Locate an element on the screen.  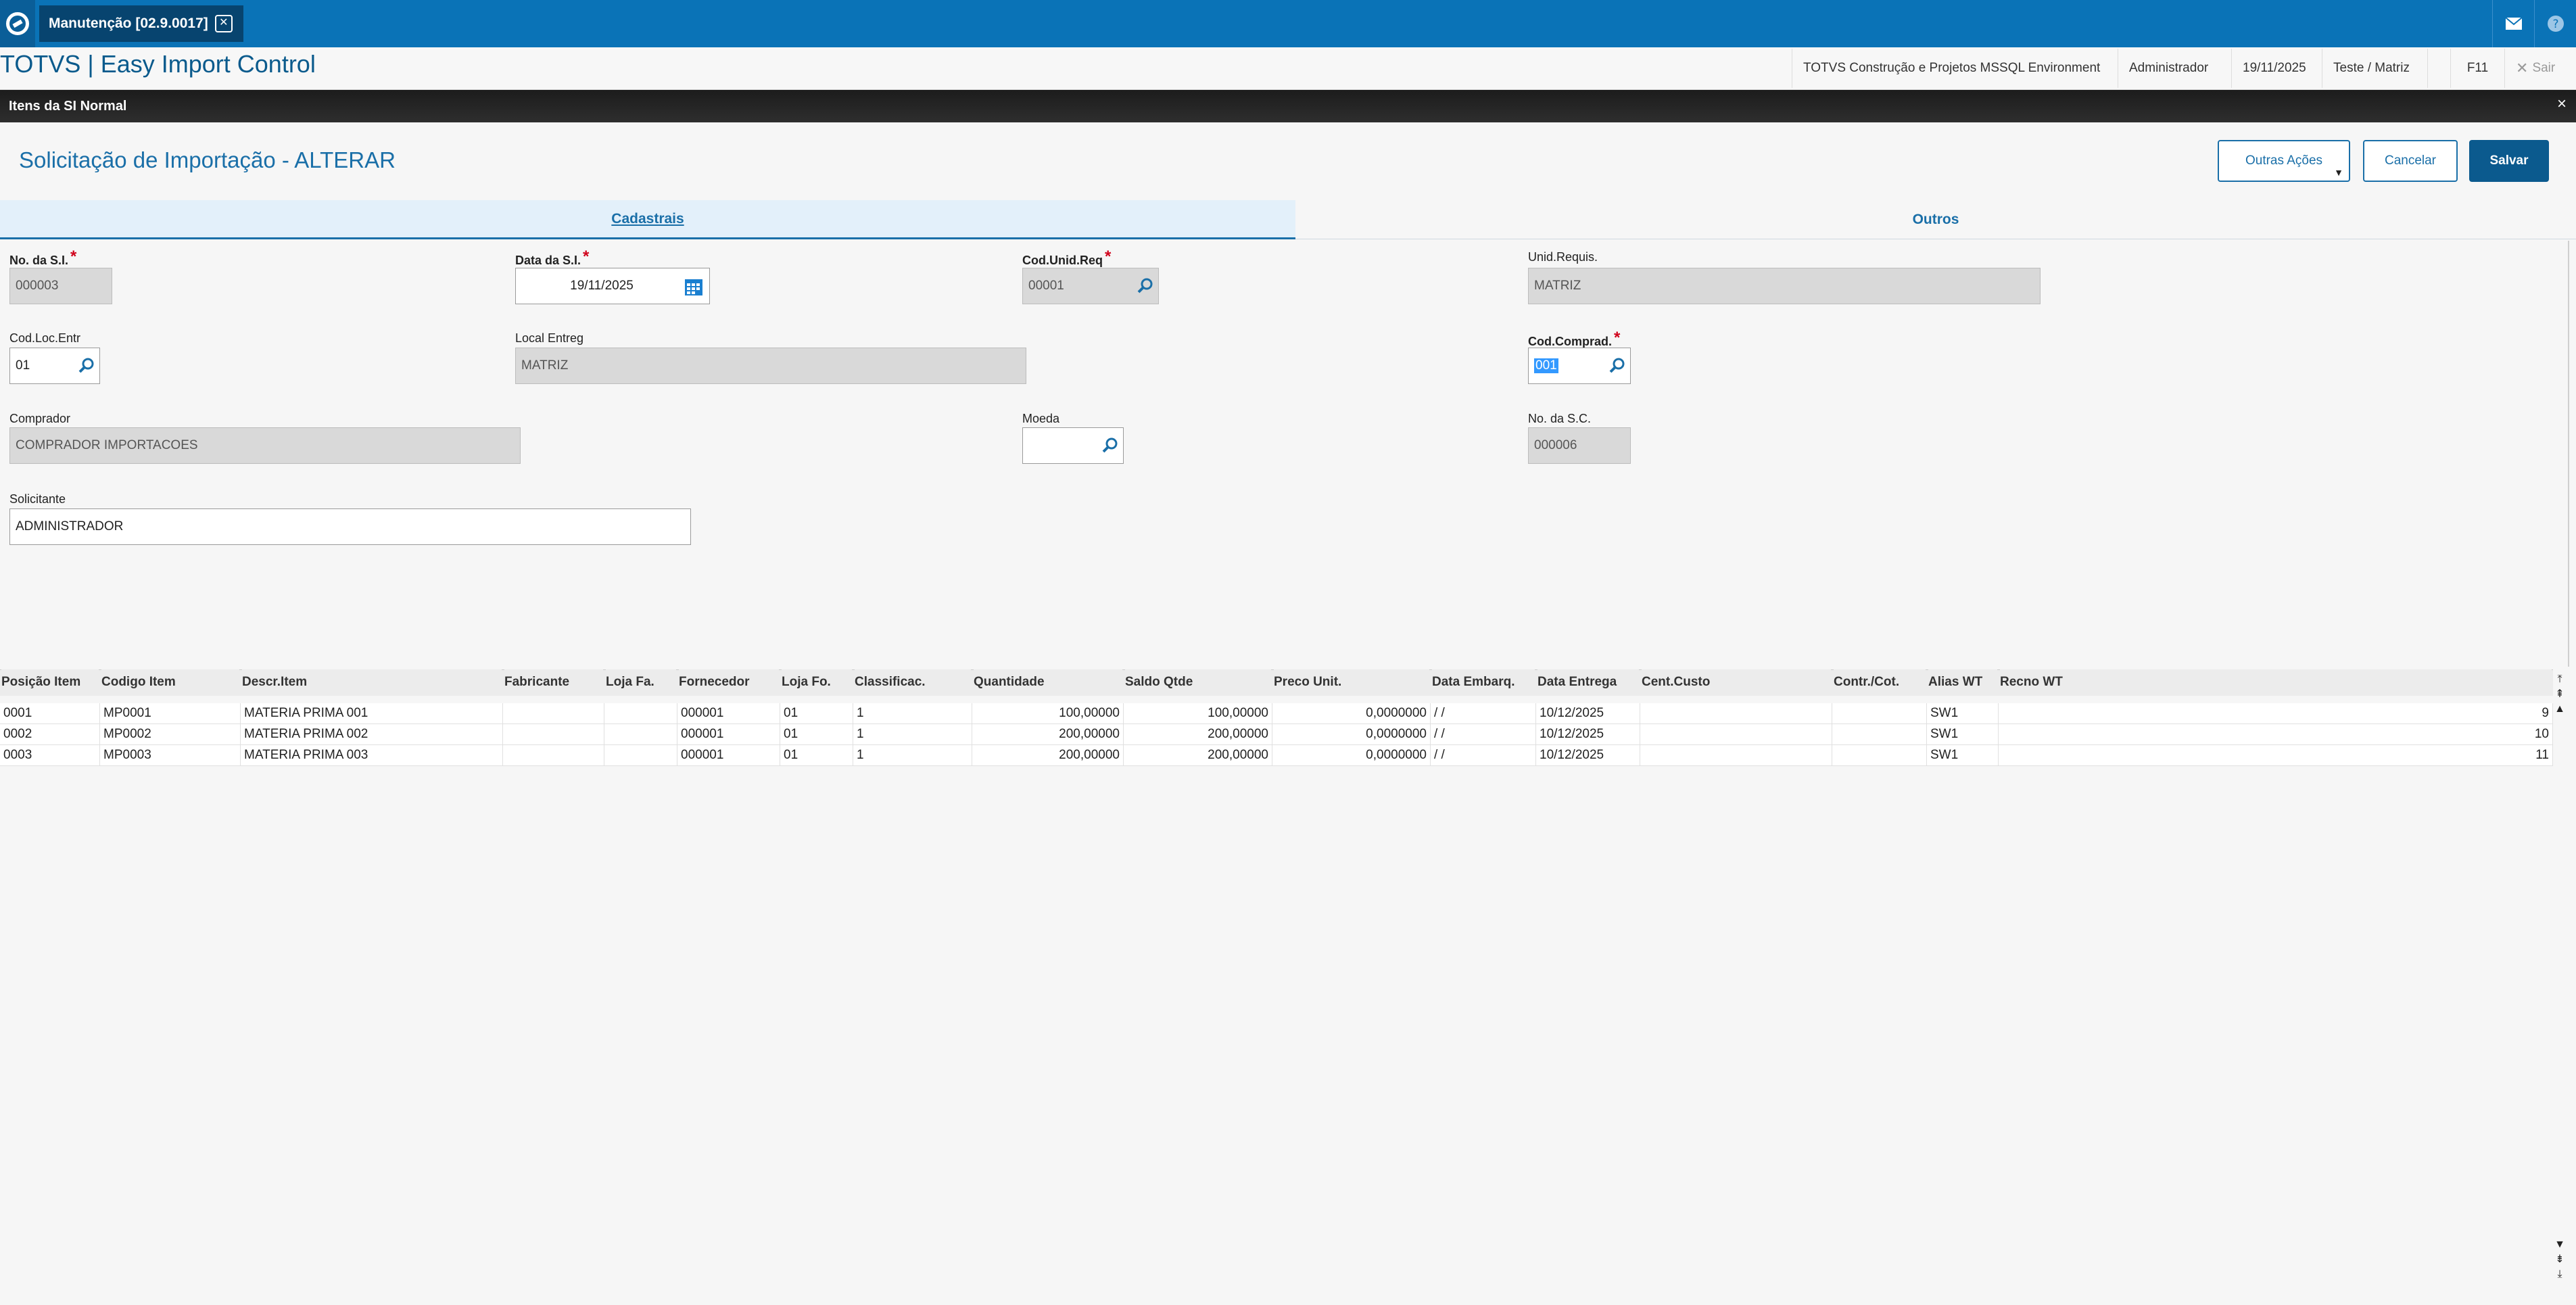
comprador-field: COMPRADOR IMPORTACOES is located at coordinates (265, 445).